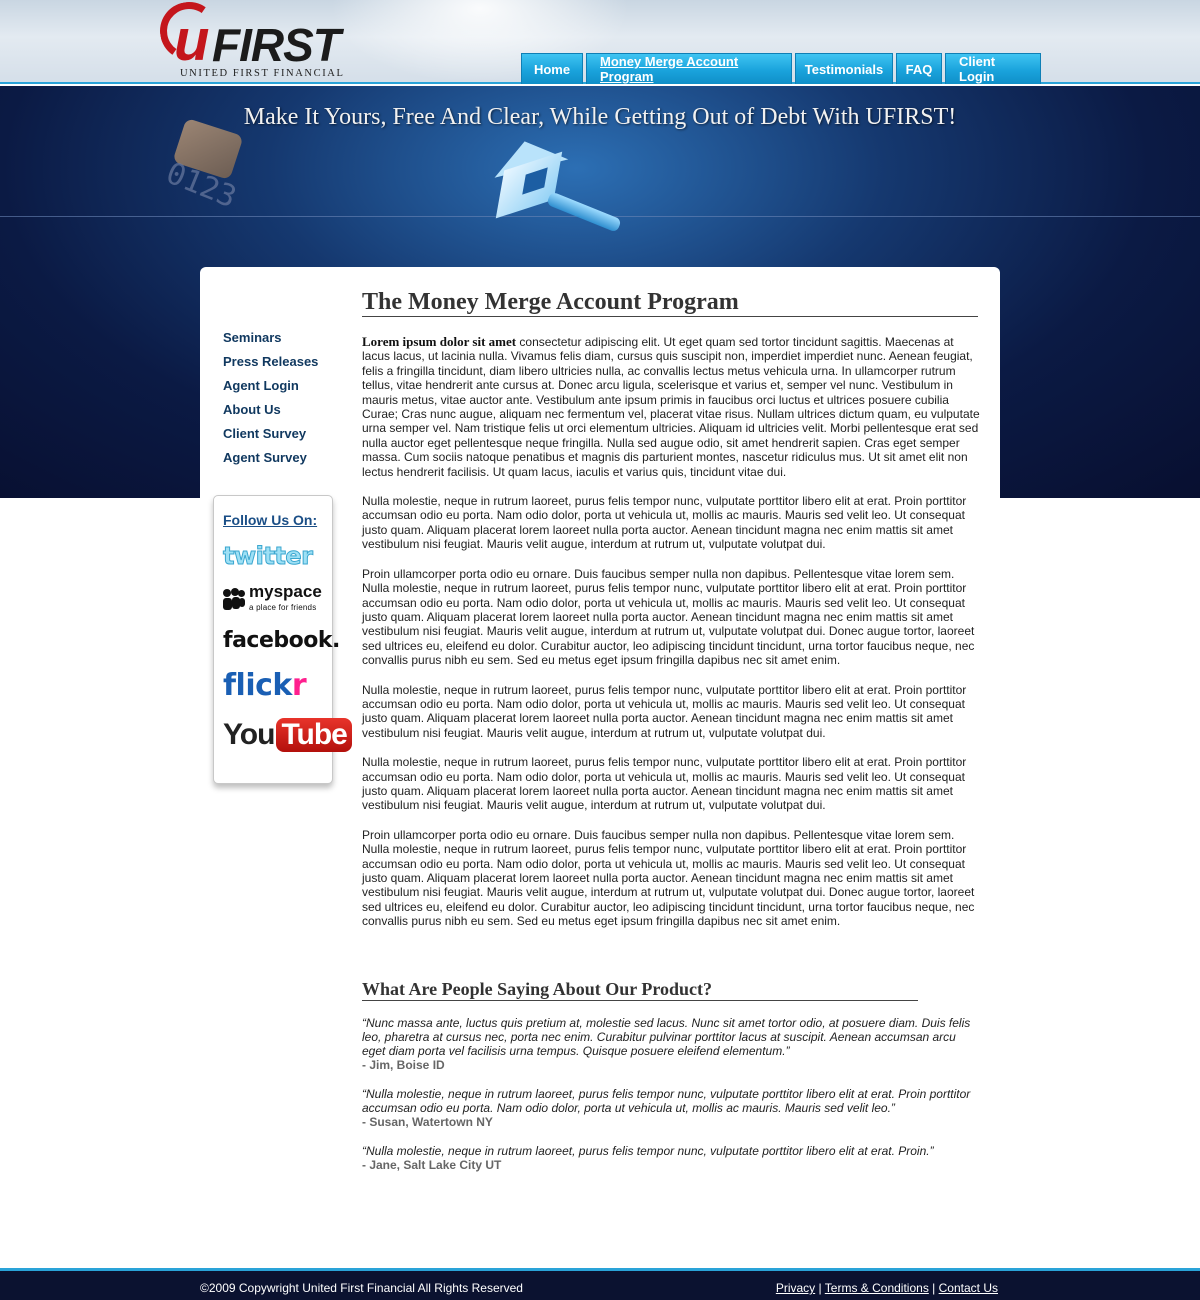  I want to click on testimonial-author: - Jane, Salt Lake City UT, so click(432, 1164).